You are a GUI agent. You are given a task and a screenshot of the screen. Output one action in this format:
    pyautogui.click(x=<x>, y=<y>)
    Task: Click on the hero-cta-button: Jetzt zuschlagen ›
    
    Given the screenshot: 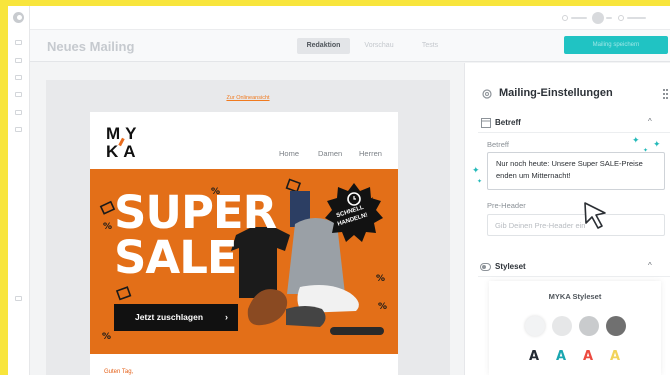 What is the action you would take?
    pyautogui.click(x=176, y=317)
    